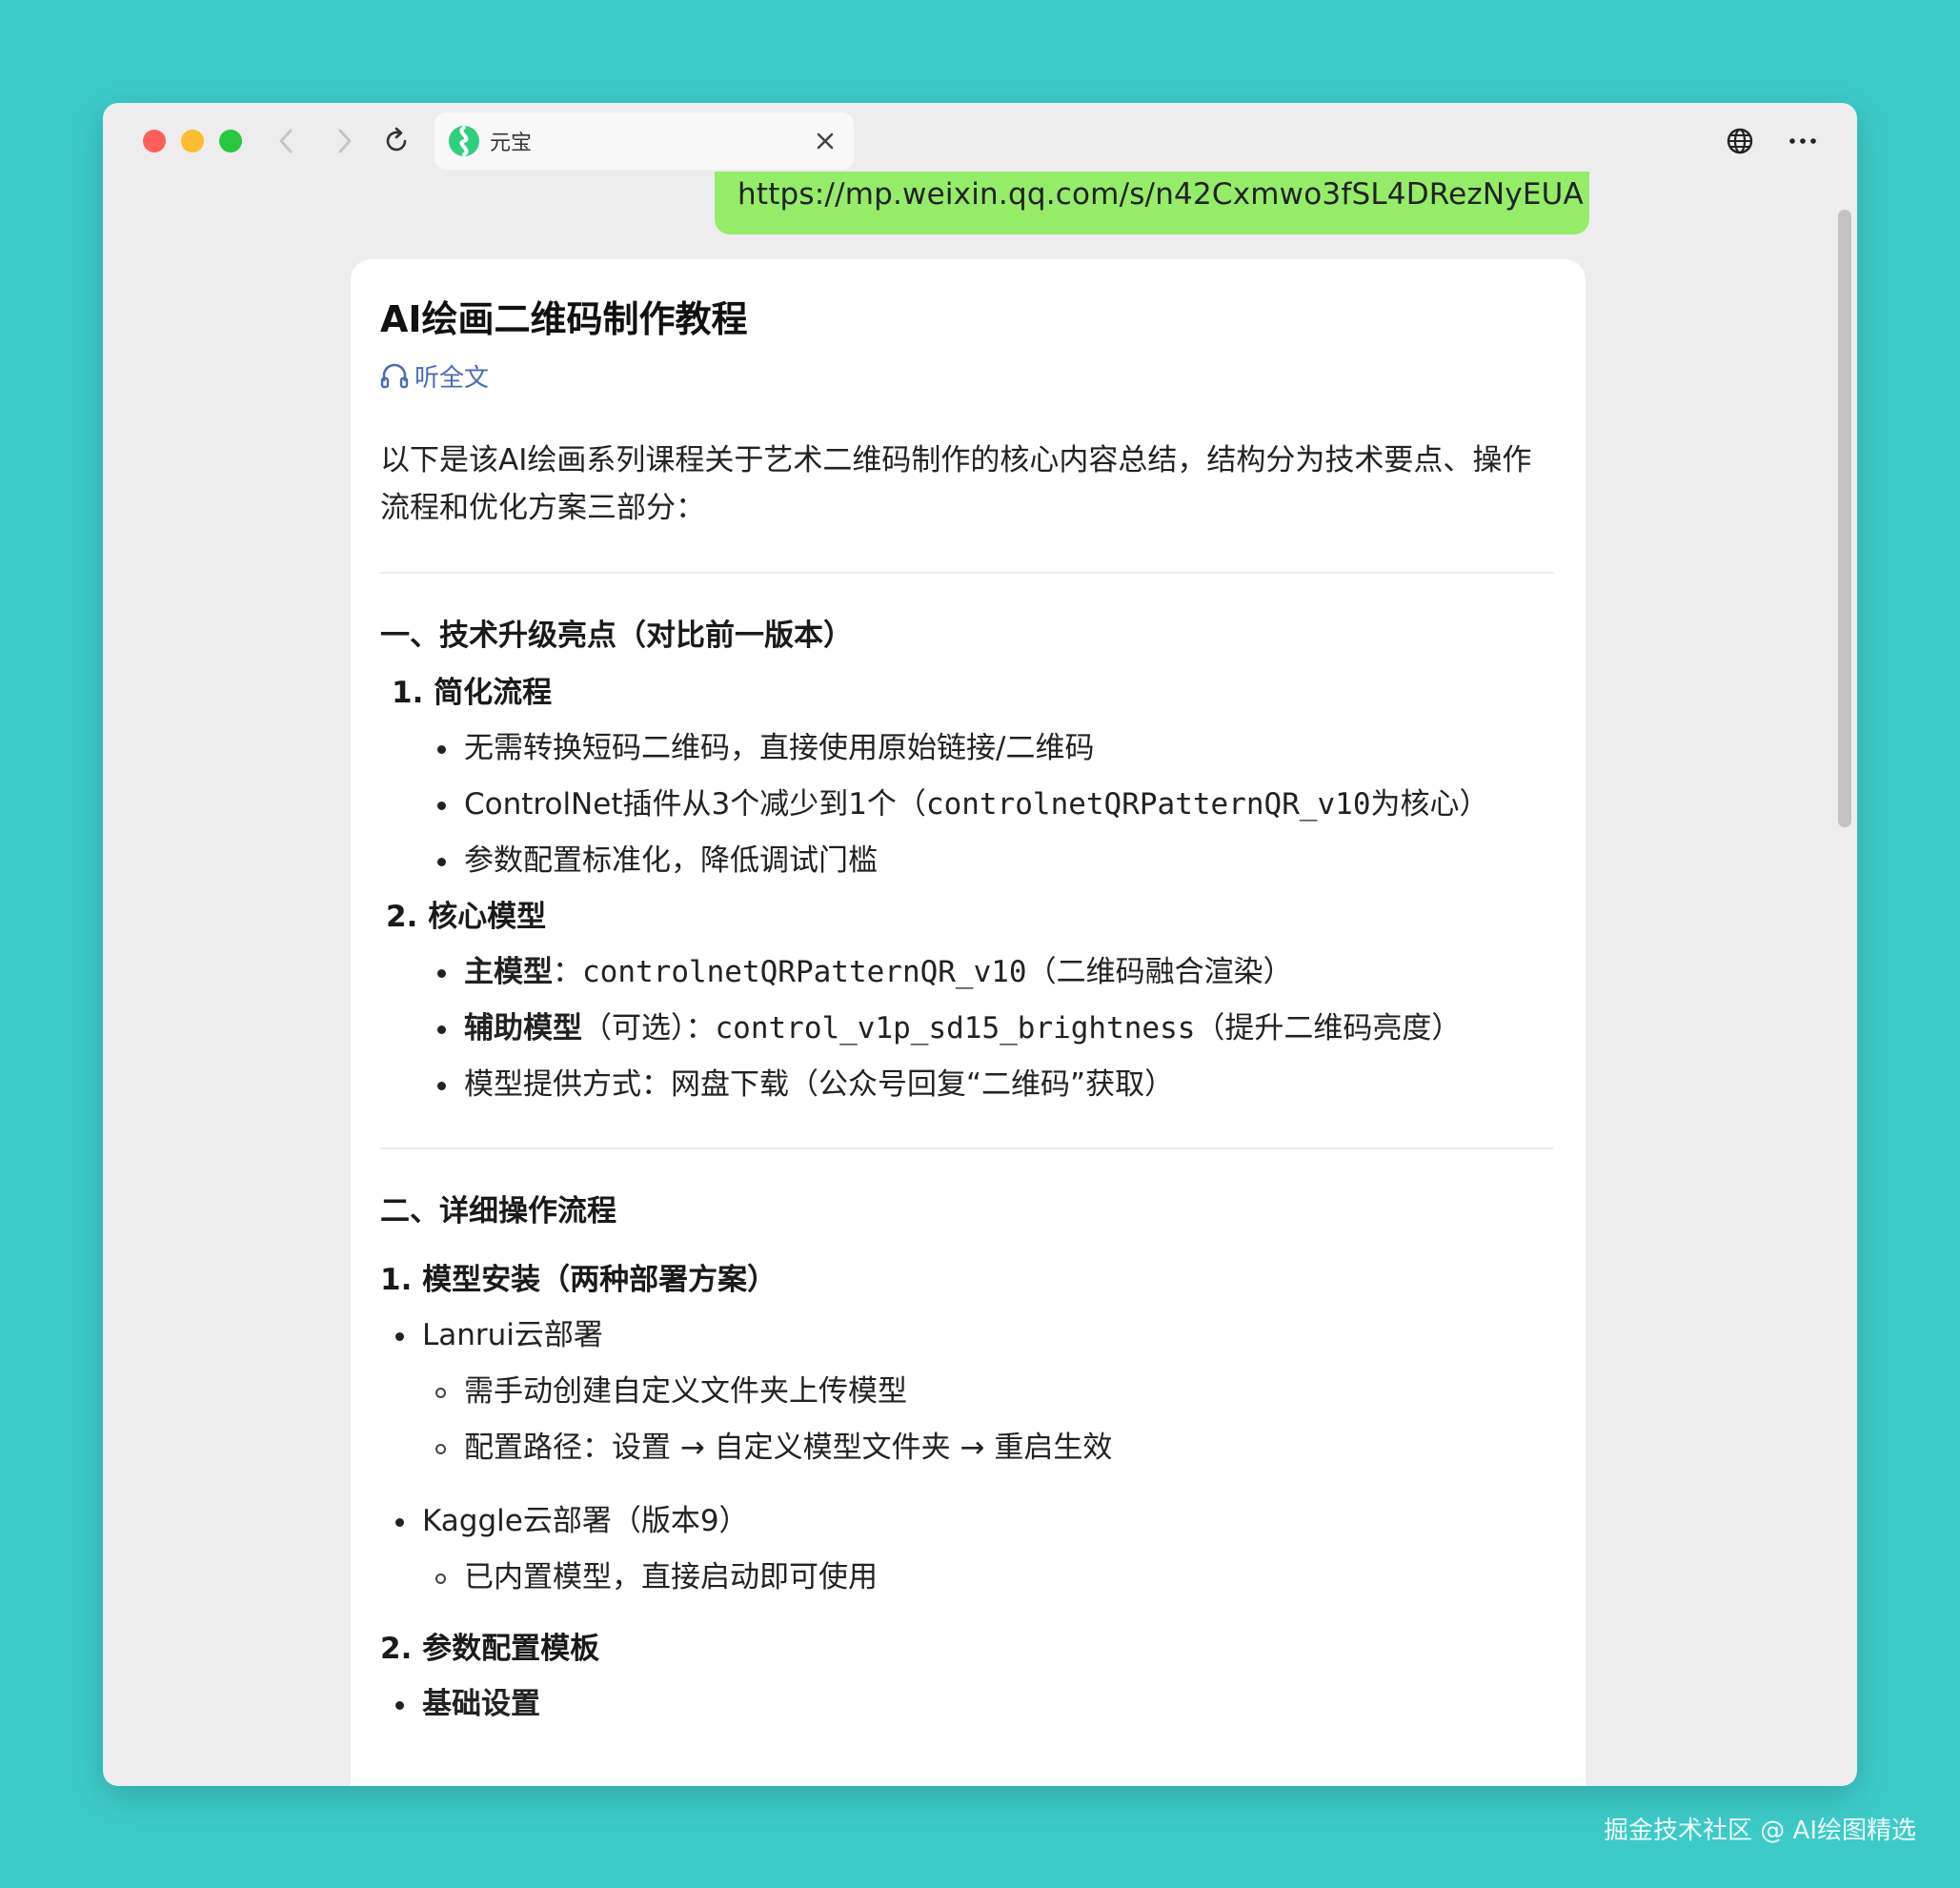 The width and height of the screenshot is (1960, 1888). I want to click on listen-full-text-button: 听全文, so click(968, 375).